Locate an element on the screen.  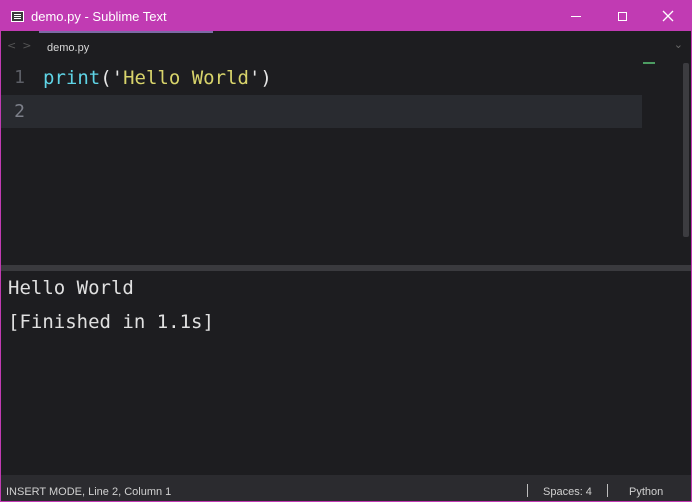
maximize-button is located at coordinates (622, 16).